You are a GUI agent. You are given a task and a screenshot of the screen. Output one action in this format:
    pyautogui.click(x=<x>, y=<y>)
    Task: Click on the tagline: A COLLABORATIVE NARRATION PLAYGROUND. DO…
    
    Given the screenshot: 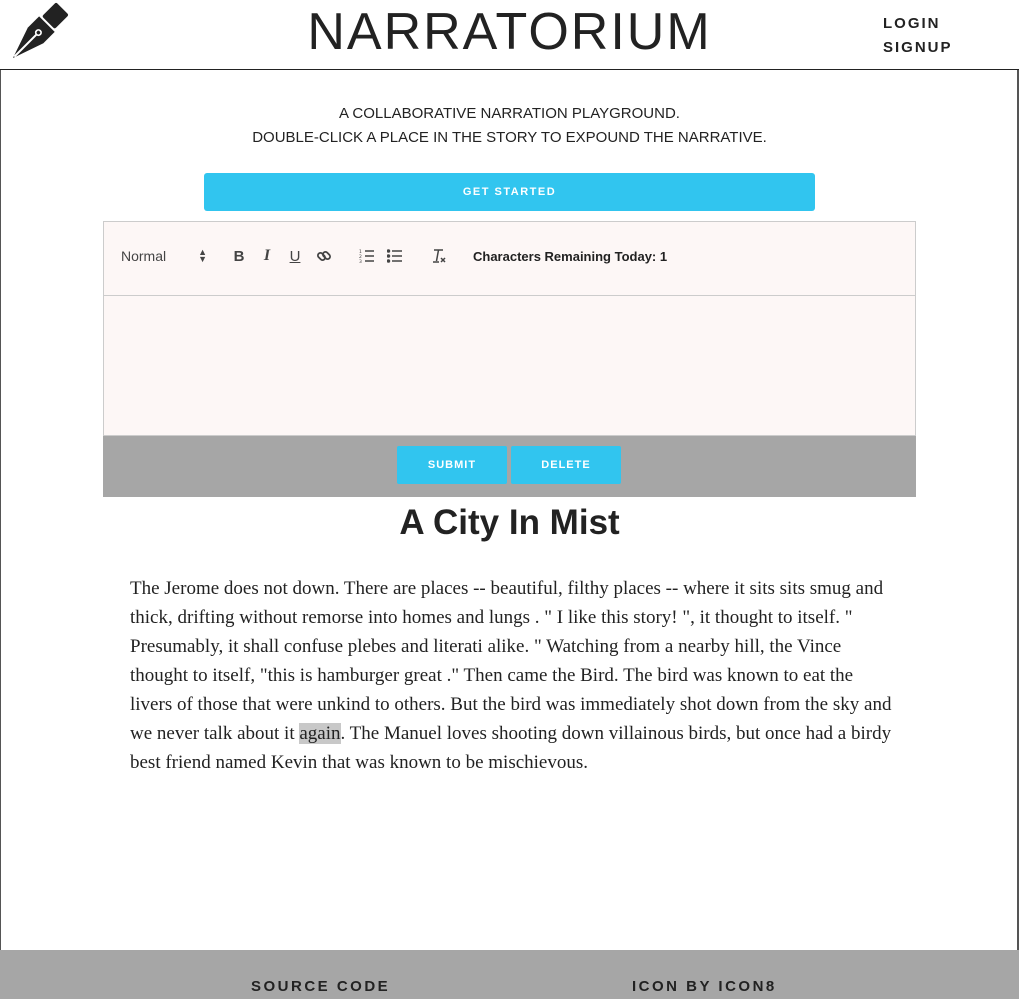 What is the action you would take?
    pyautogui.click(x=509, y=126)
    